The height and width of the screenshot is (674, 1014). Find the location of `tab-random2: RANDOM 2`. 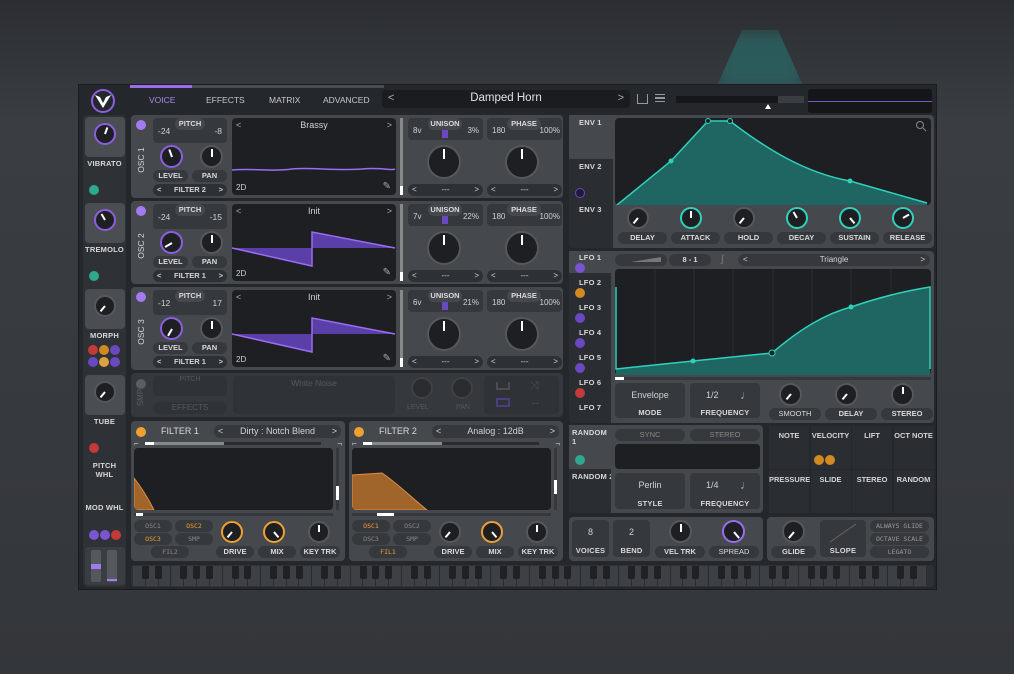

tab-random2: RANDOM 2 is located at coordinates (593, 476).